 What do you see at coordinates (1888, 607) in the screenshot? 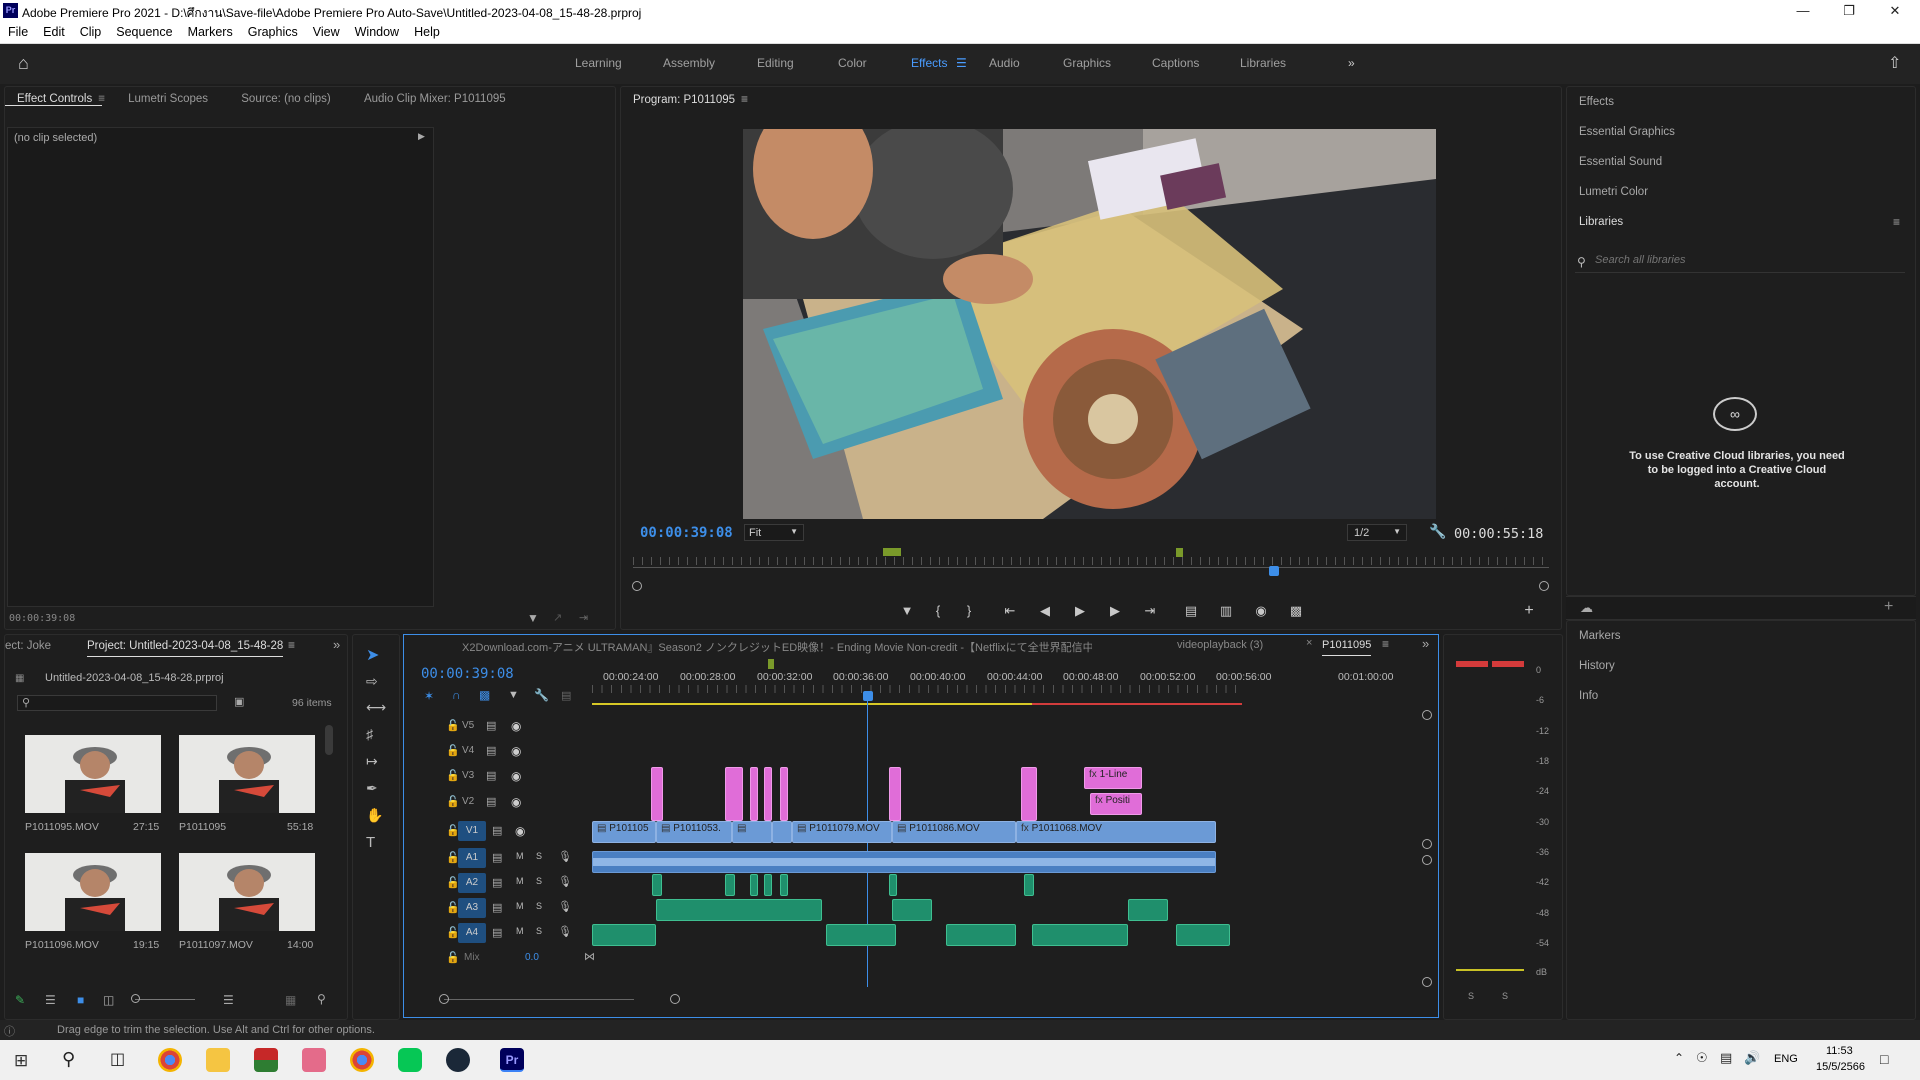
I see `add-library-icon: +` at bounding box center [1888, 607].